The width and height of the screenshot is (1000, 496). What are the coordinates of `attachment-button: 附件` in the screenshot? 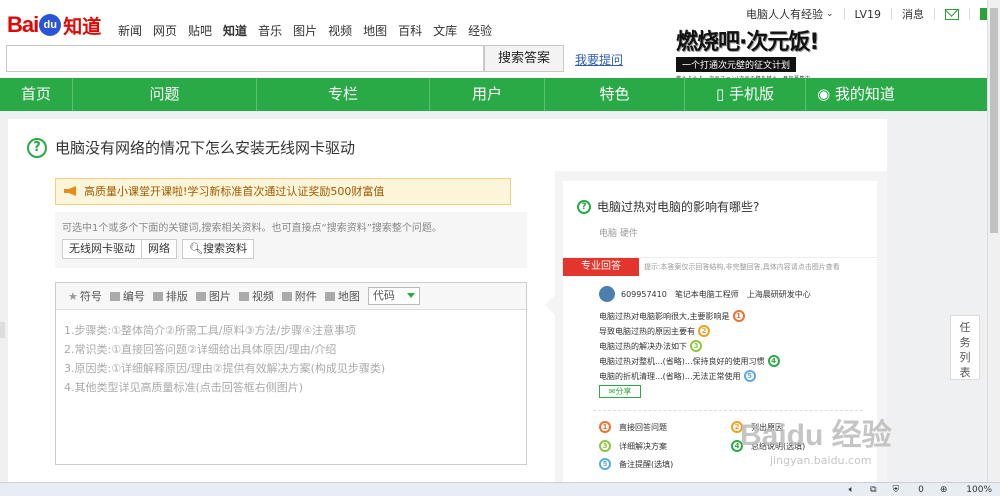 It's located at (299, 296).